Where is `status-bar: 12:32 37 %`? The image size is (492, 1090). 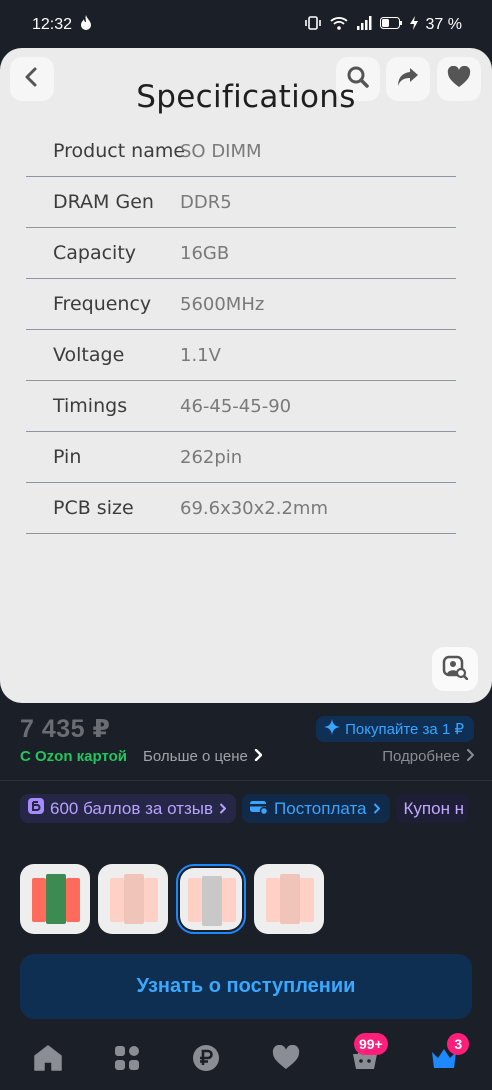
status-bar: 12:32 37 % is located at coordinates (246, 25).